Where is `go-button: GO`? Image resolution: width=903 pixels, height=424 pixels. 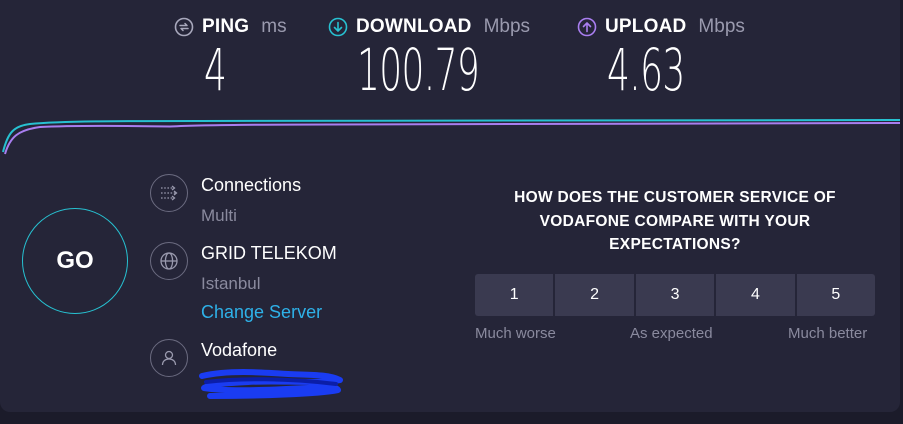 go-button: GO is located at coordinates (75, 261).